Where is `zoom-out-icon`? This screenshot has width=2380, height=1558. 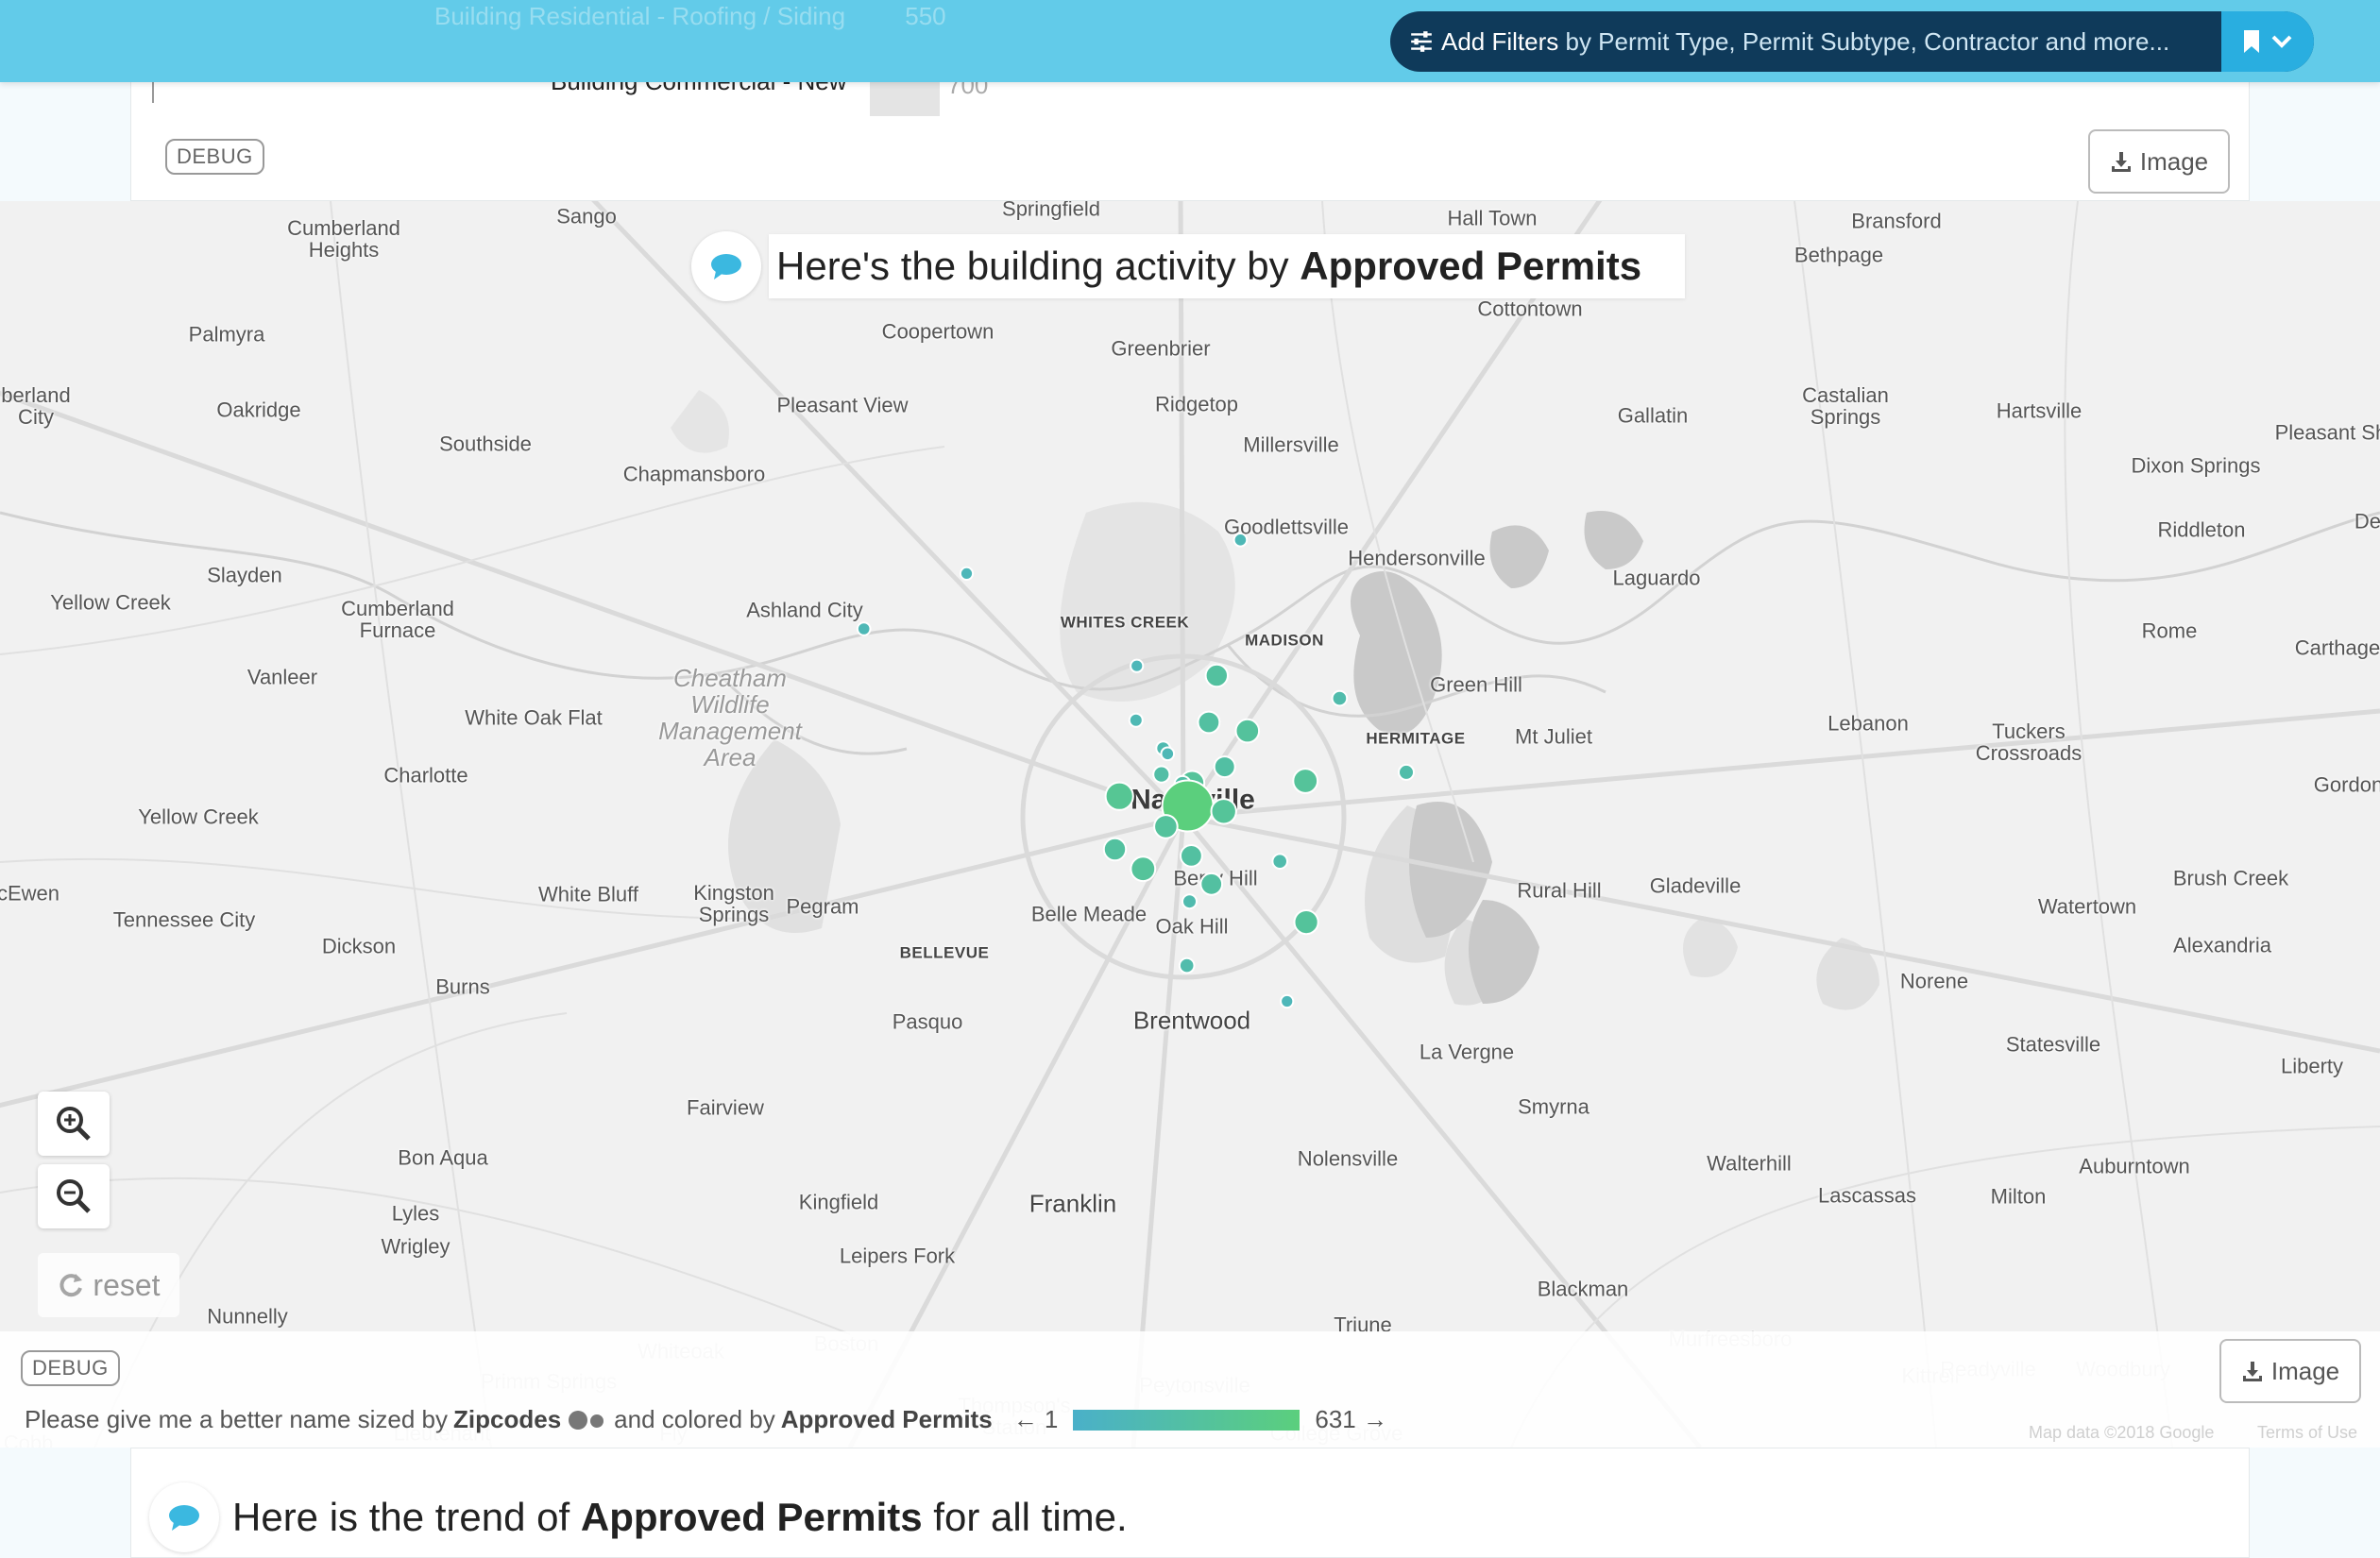 zoom-out-icon is located at coordinates (74, 1196).